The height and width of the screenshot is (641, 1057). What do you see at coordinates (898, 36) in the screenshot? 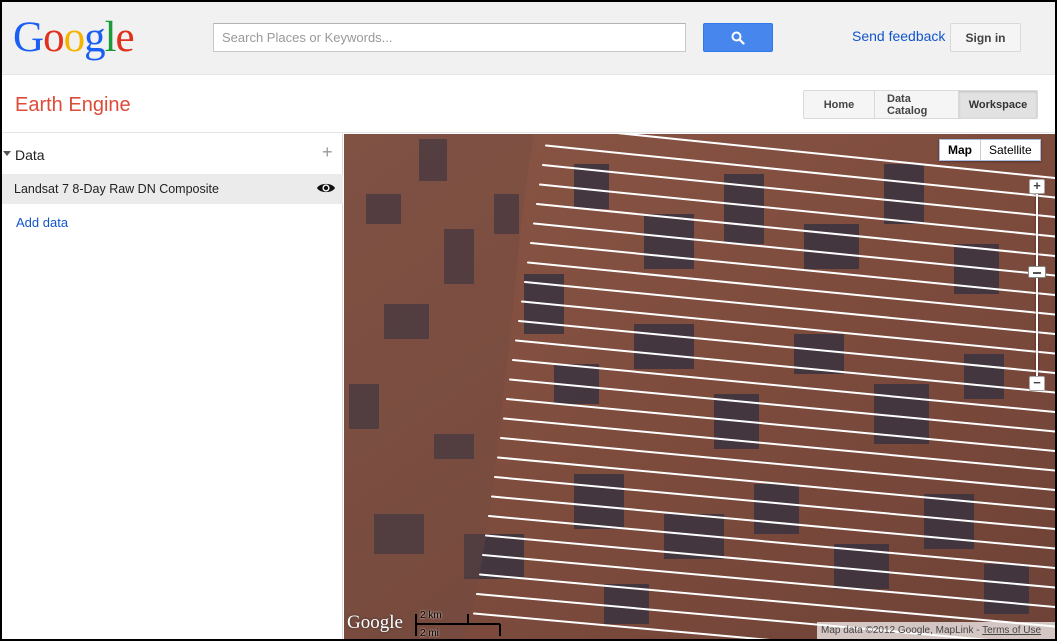
I see `send-feedback-link: Send feedback` at bounding box center [898, 36].